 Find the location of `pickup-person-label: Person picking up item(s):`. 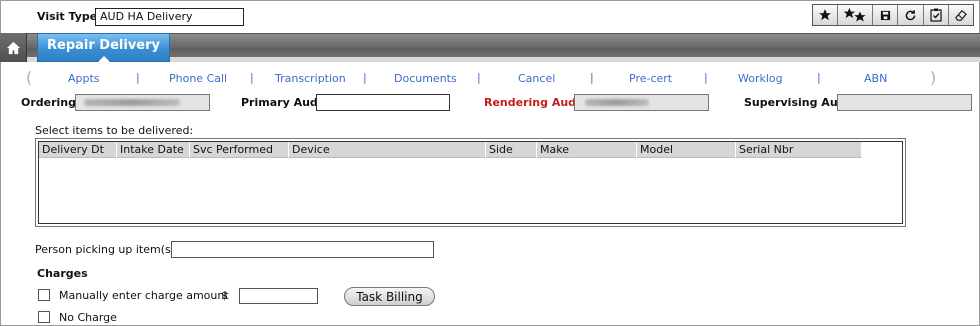

pickup-person-label: Person picking up item(s): is located at coordinates (107, 249).